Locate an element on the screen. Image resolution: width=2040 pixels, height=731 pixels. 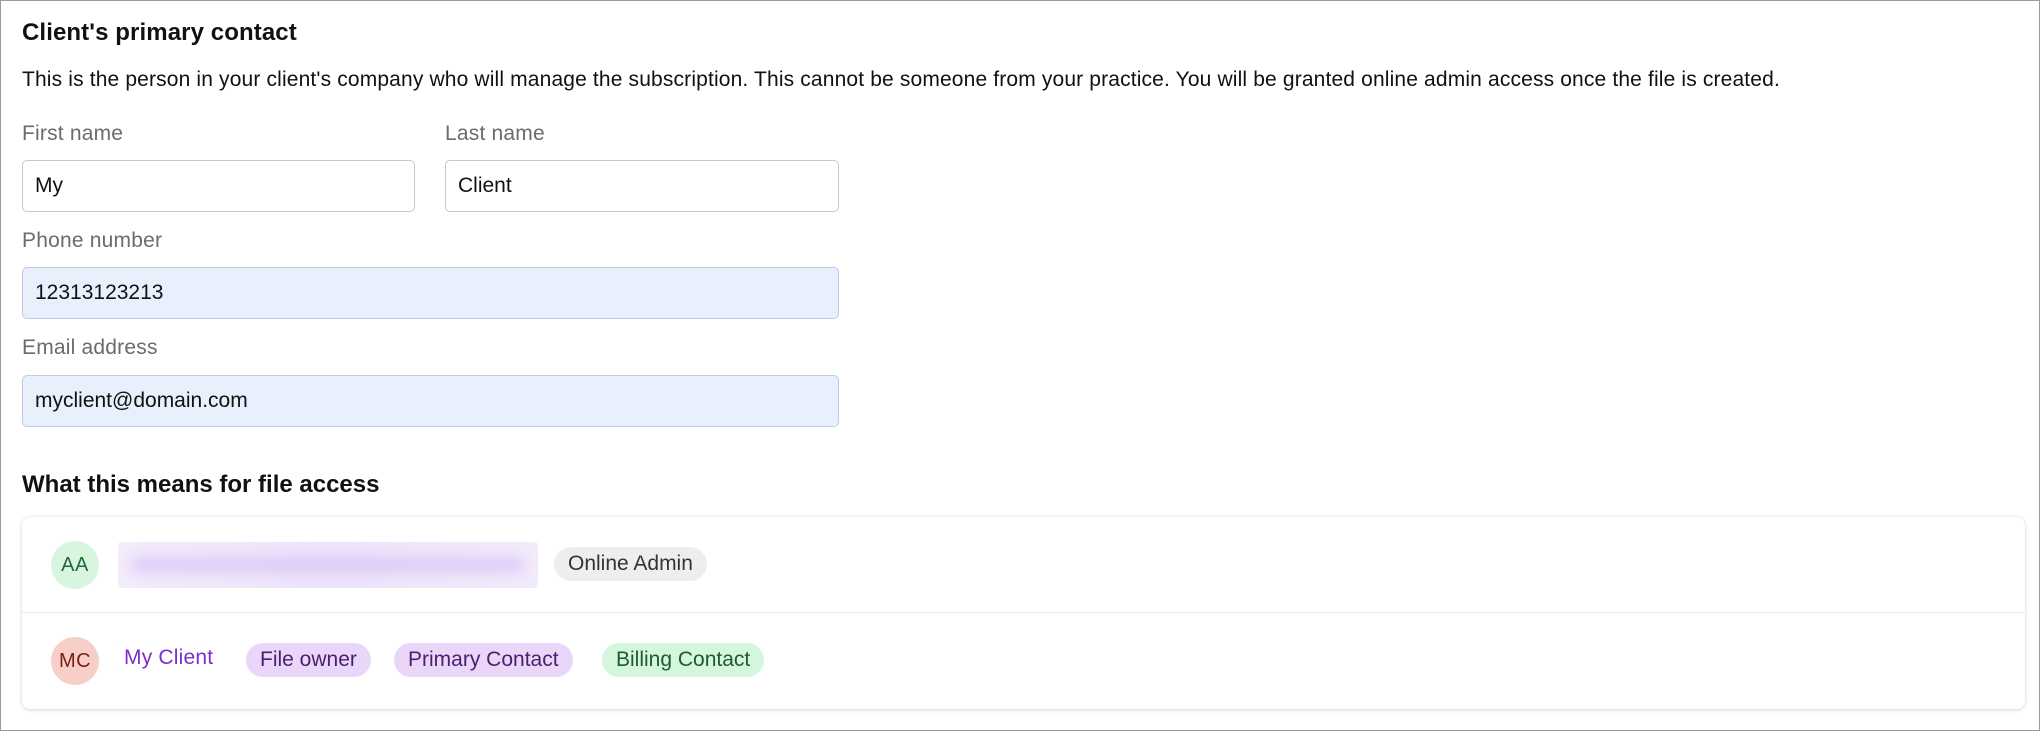
role-badge-online-admin: Online Admin is located at coordinates (630, 564).